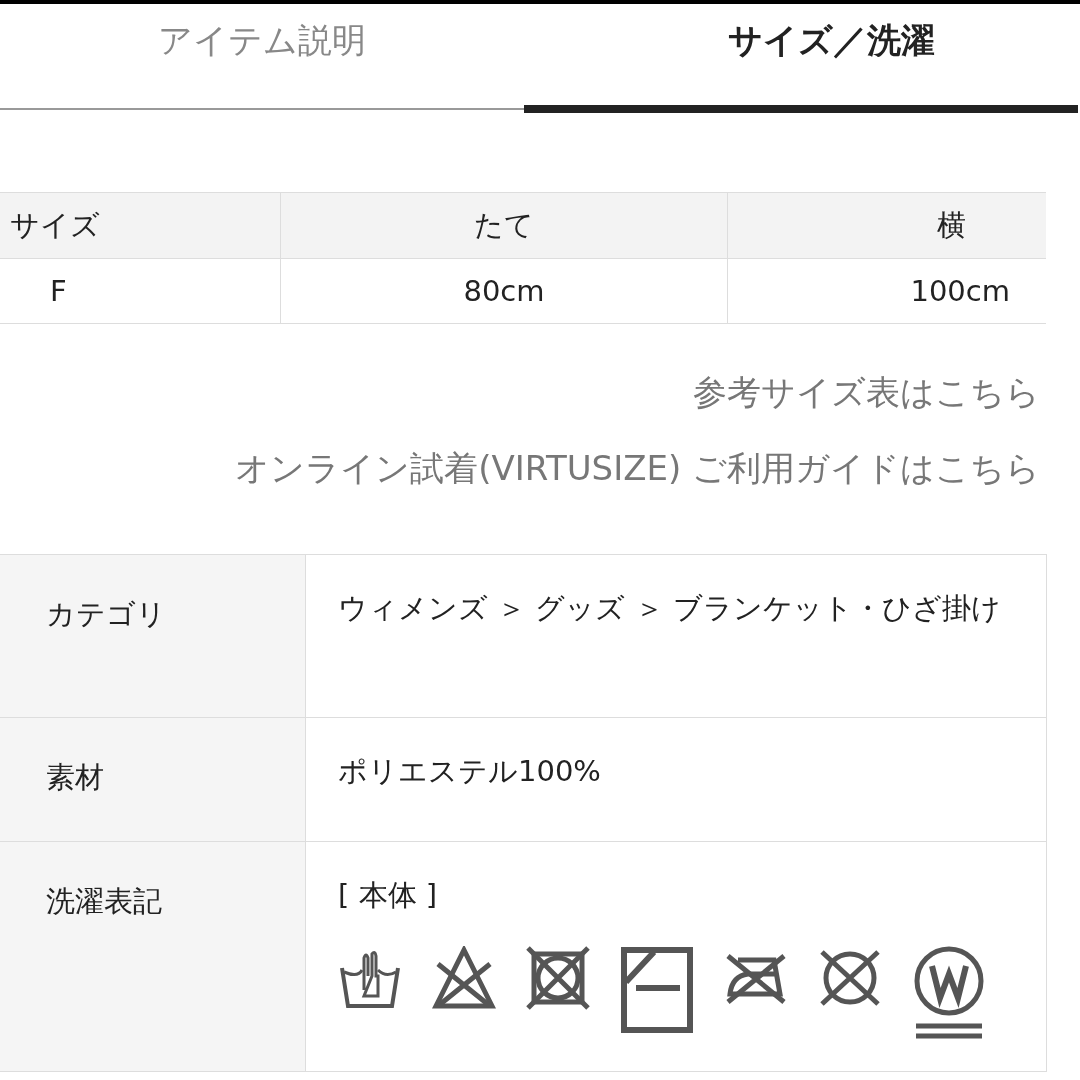 The width and height of the screenshot is (1080, 1080). What do you see at coordinates (886, 291) in the screenshot?
I see `table-cell: 100cm` at bounding box center [886, 291].